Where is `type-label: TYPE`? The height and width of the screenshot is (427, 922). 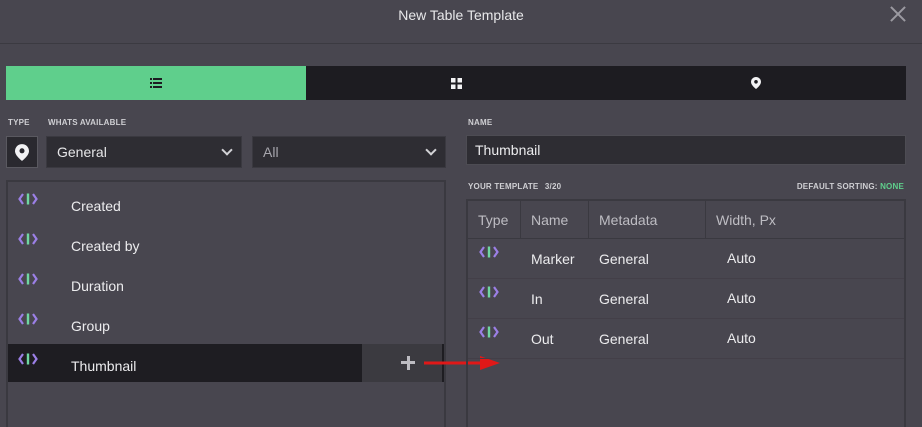
type-label: TYPE is located at coordinates (19, 122).